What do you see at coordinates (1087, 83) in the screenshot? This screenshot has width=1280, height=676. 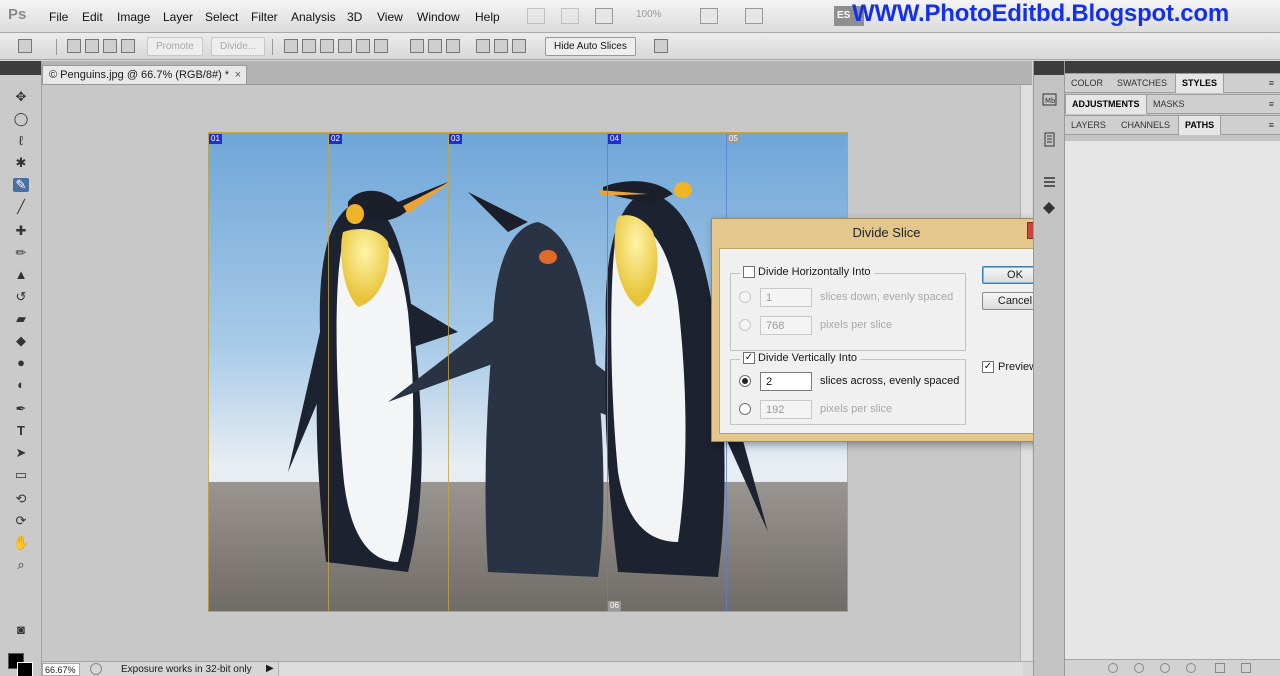 I see `tab-color: COLOR` at bounding box center [1087, 83].